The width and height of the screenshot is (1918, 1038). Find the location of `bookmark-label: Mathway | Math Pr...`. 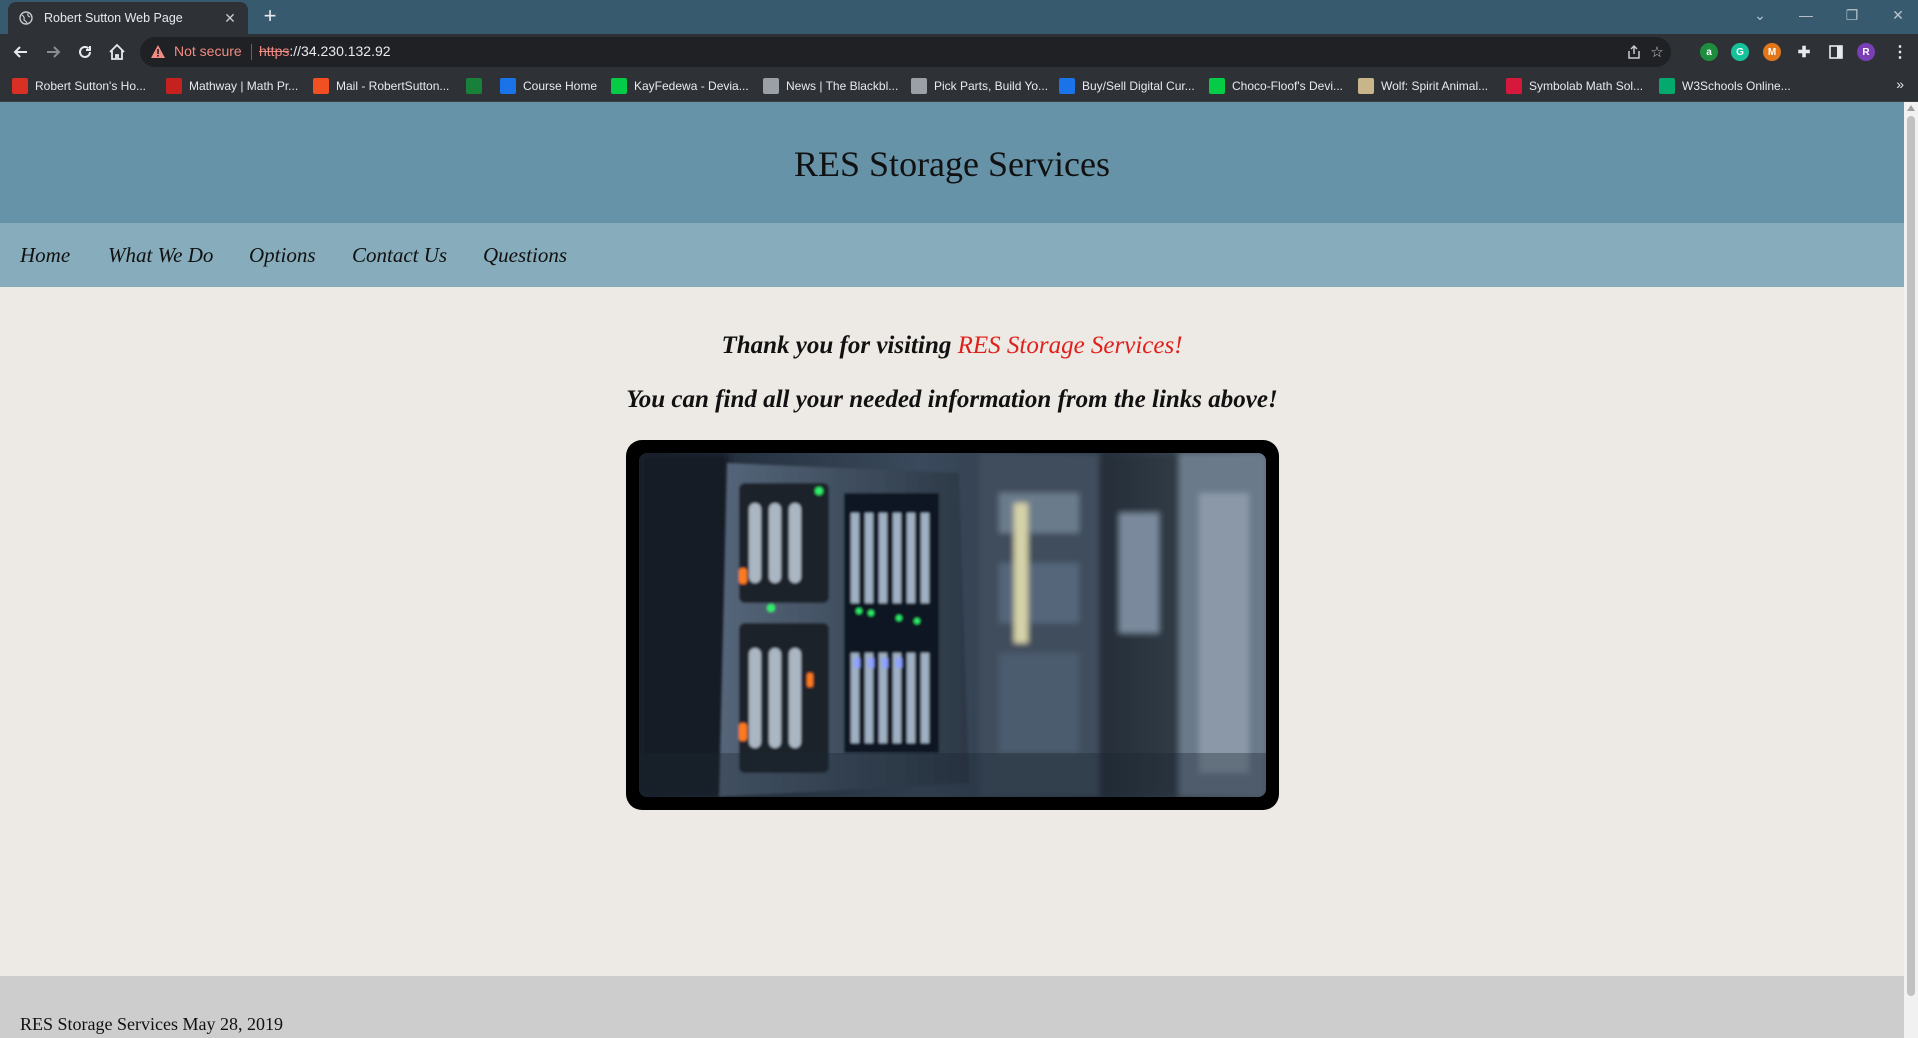

bookmark-label: Mathway | Math Pr... is located at coordinates (244, 86).